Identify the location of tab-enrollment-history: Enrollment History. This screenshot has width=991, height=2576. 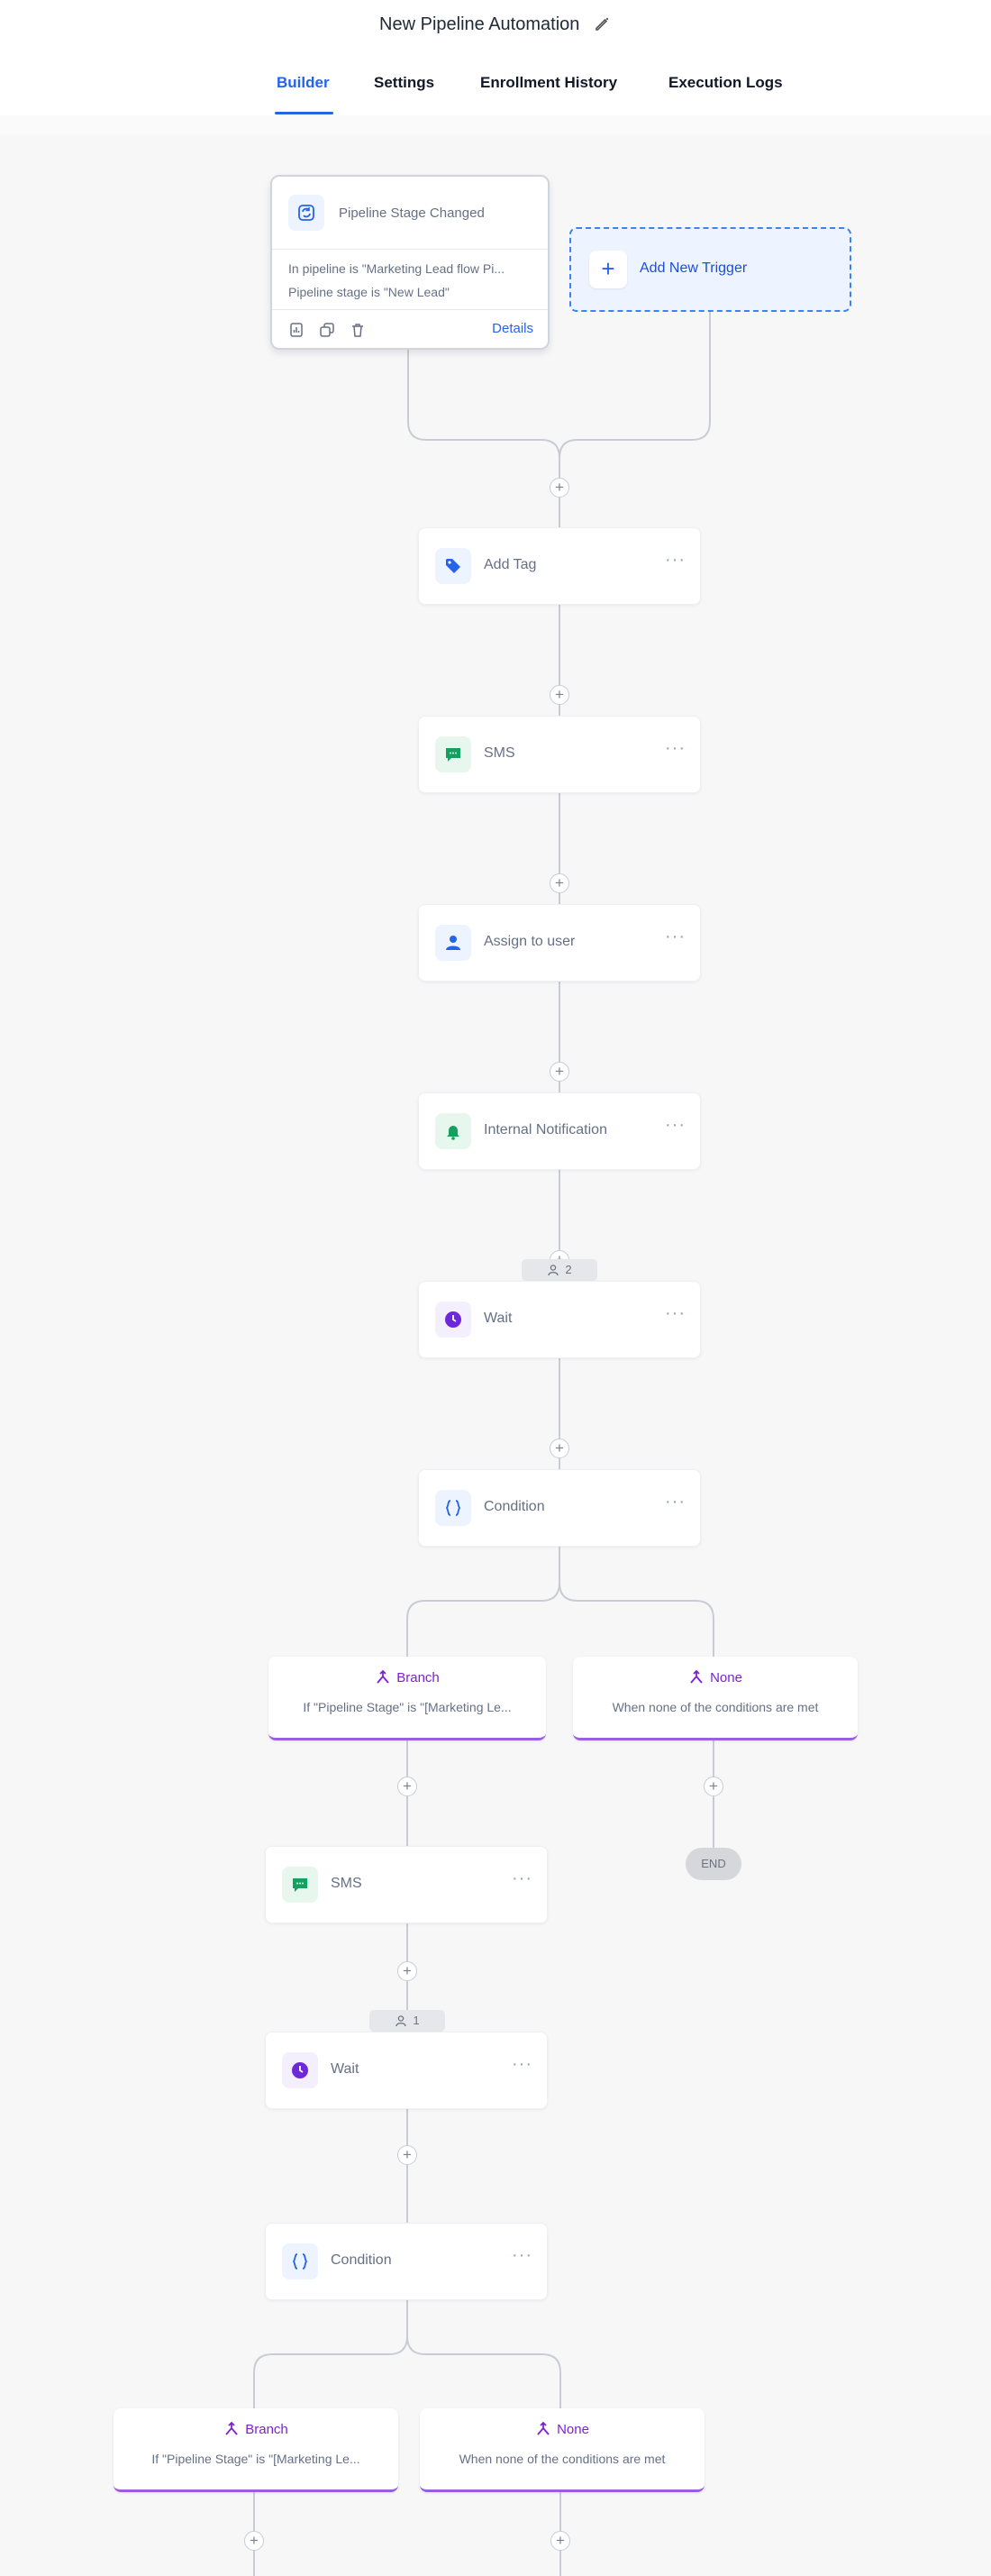
(548, 83).